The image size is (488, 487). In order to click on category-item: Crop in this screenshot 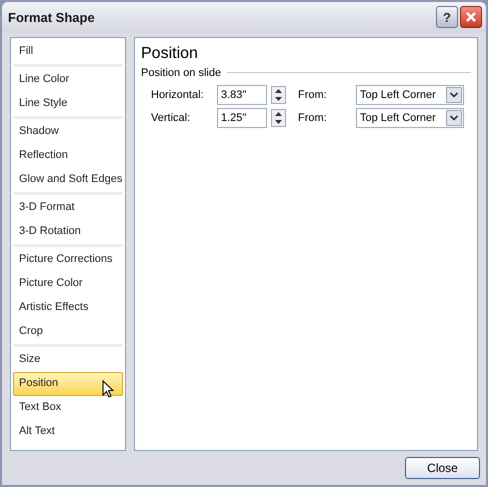, I will do `click(68, 332)`.